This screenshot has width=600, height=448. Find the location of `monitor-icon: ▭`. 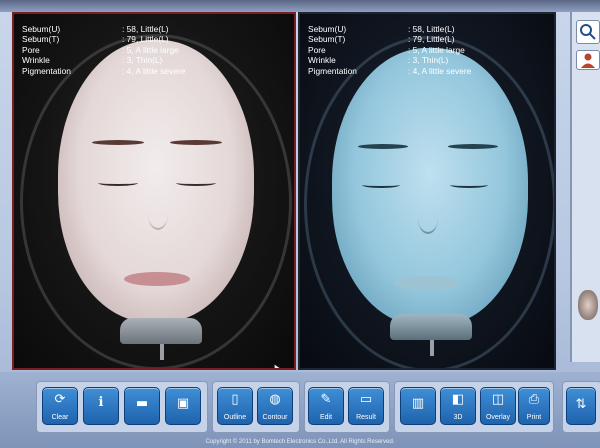

monitor-icon: ▭ is located at coordinates (366, 399).